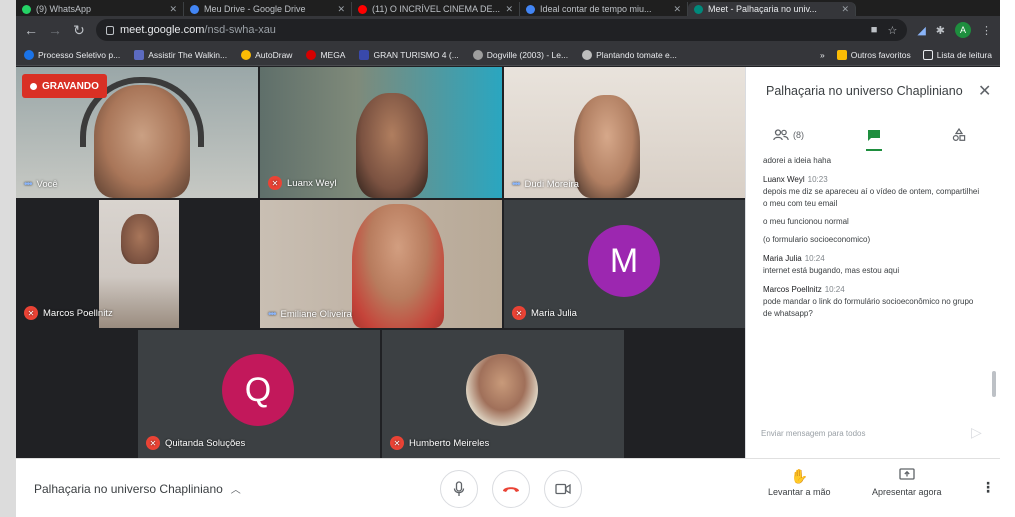 The width and height of the screenshot is (1015, 517). Describe the element at coordinates (976, 432) in the screenshot. I see `send-icon: ▷` at that location.